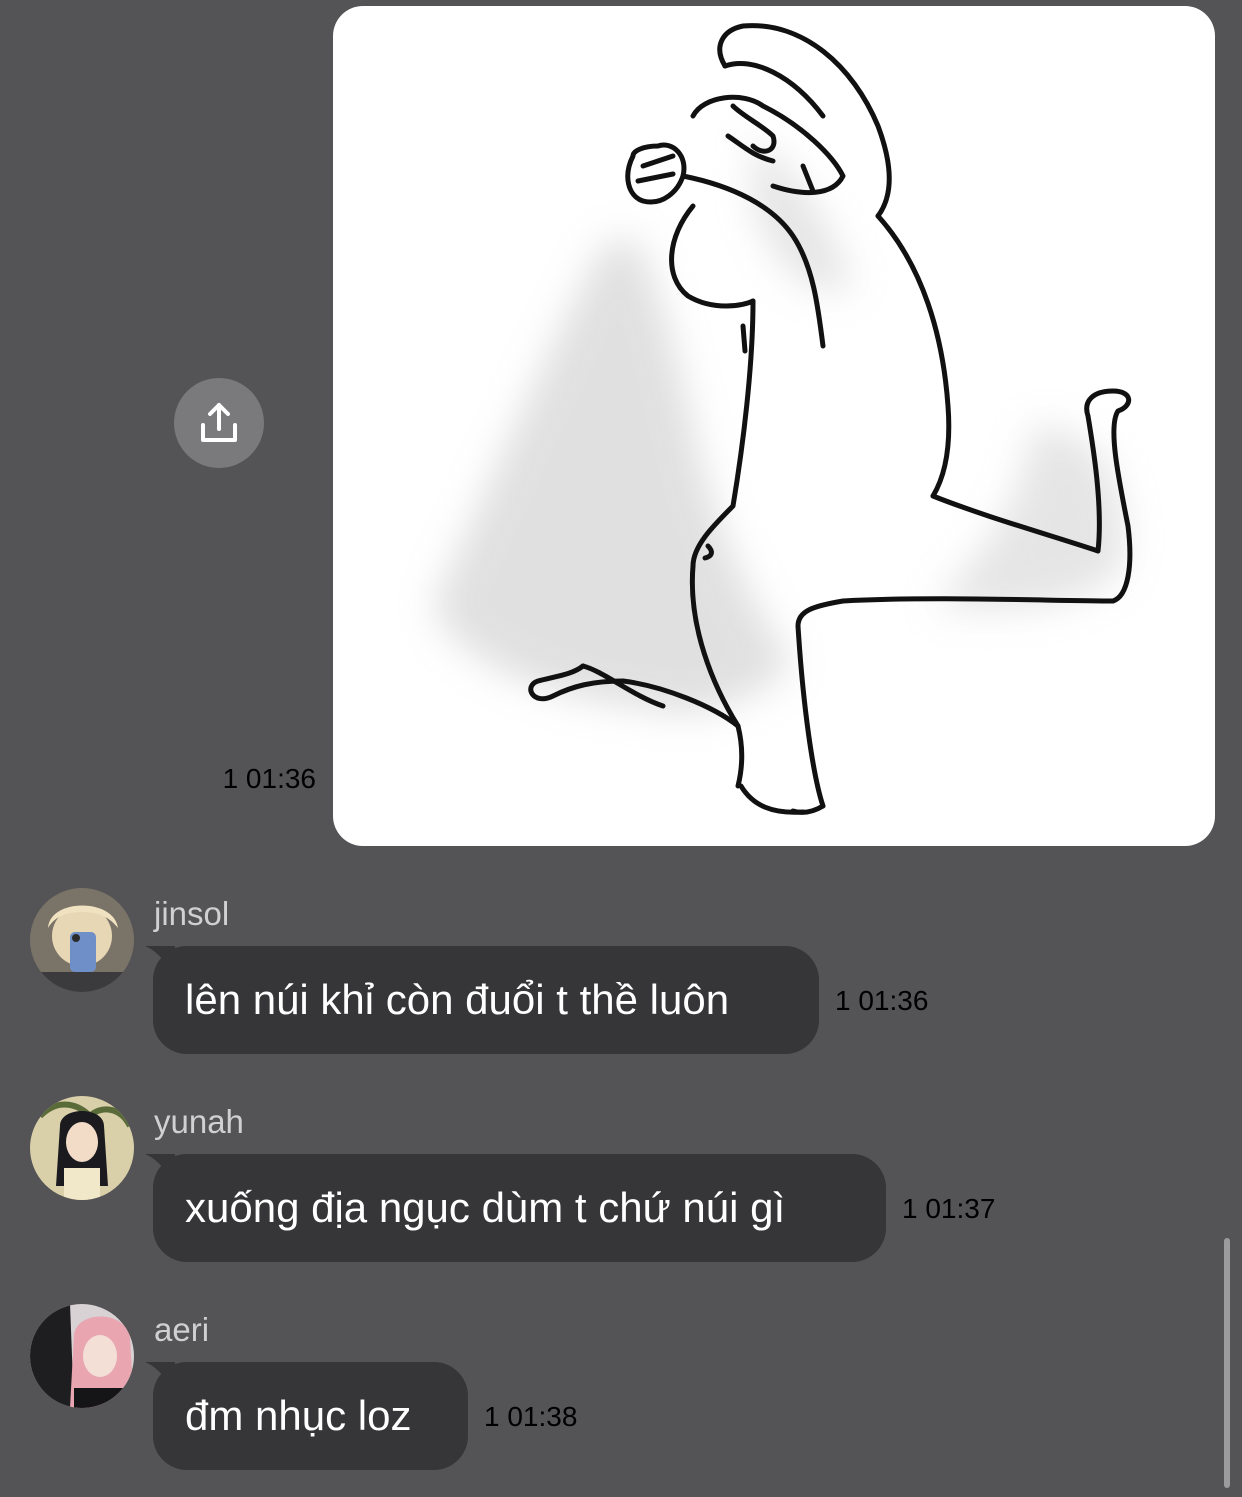  I want to click on message-text: lên núi khỉ còn đuổi t thề luôn, so click(457, 999).